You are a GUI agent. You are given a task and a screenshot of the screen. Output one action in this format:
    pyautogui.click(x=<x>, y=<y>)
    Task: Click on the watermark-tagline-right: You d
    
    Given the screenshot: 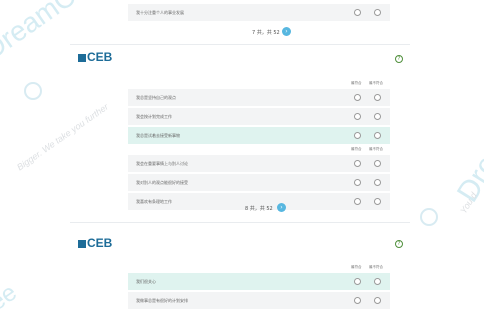 What is the action you would take?
    pyautogui.click(x=468, y=203)
    